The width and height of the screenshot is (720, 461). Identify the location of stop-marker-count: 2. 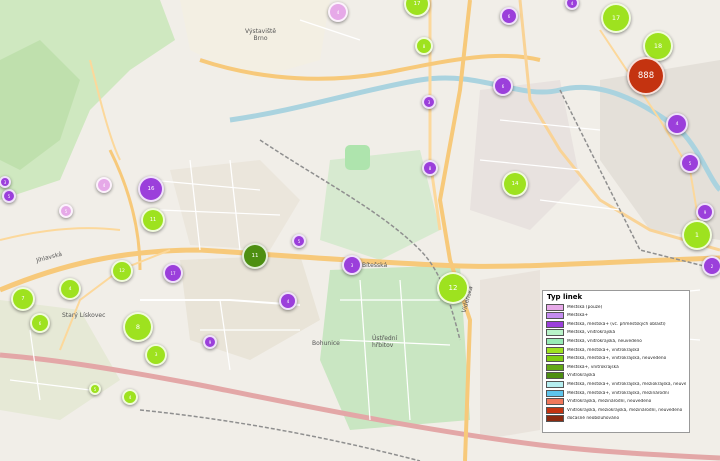
(712, 266).